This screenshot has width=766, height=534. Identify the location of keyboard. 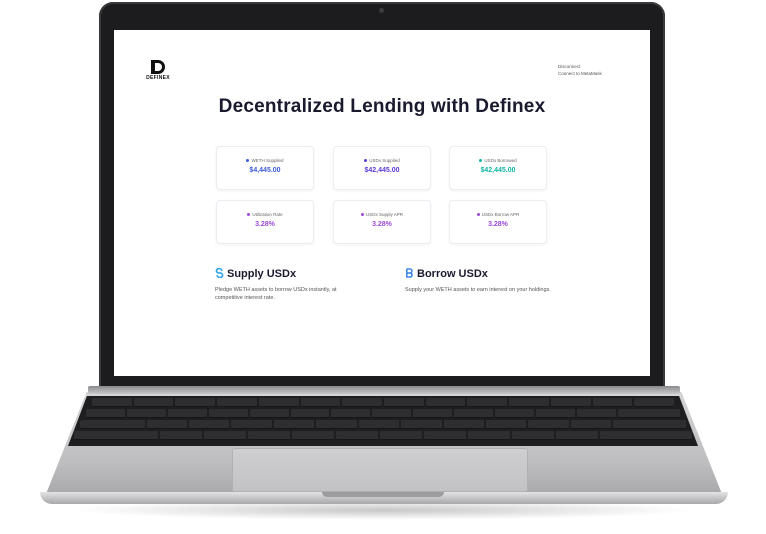
(383, 421).